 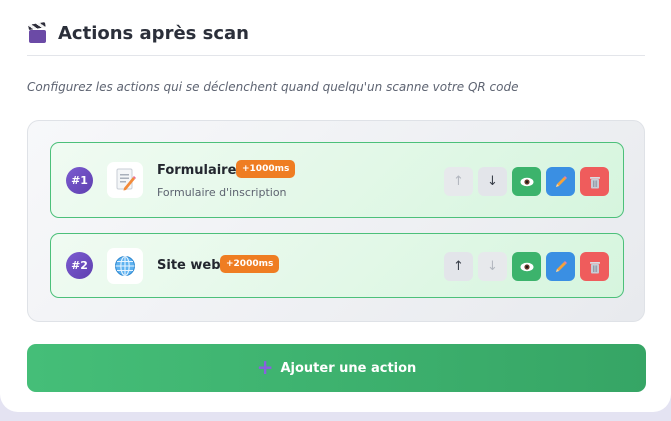 What do you see at coordinates (189, 265) in the screenshot?
I see `action-name: Site web` at bounding box center [189, 265].